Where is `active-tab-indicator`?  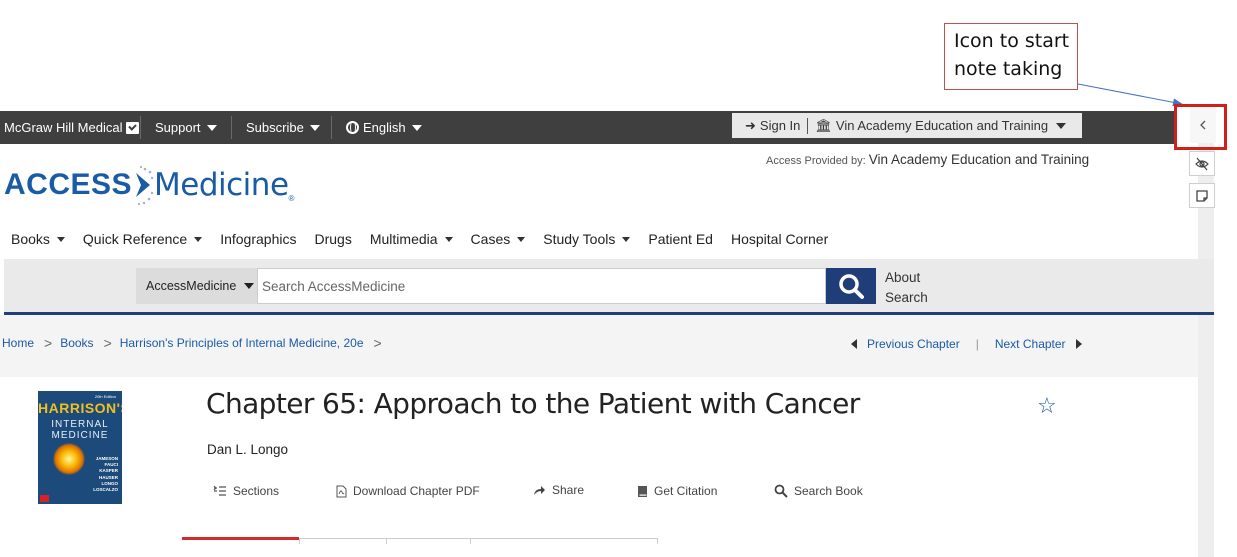 active-tab-indicator is located at coordinates (240, 538).